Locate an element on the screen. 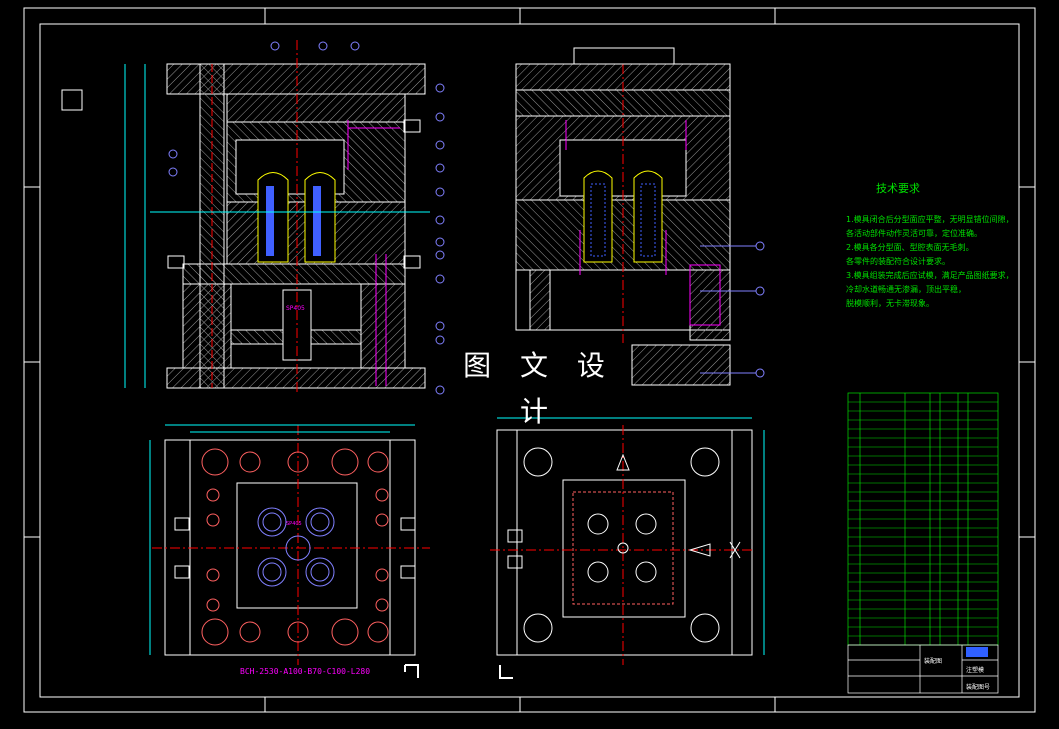 The height and width of the screenshot is (729, 1059). front-section-view is located at coordinates (277, 217).